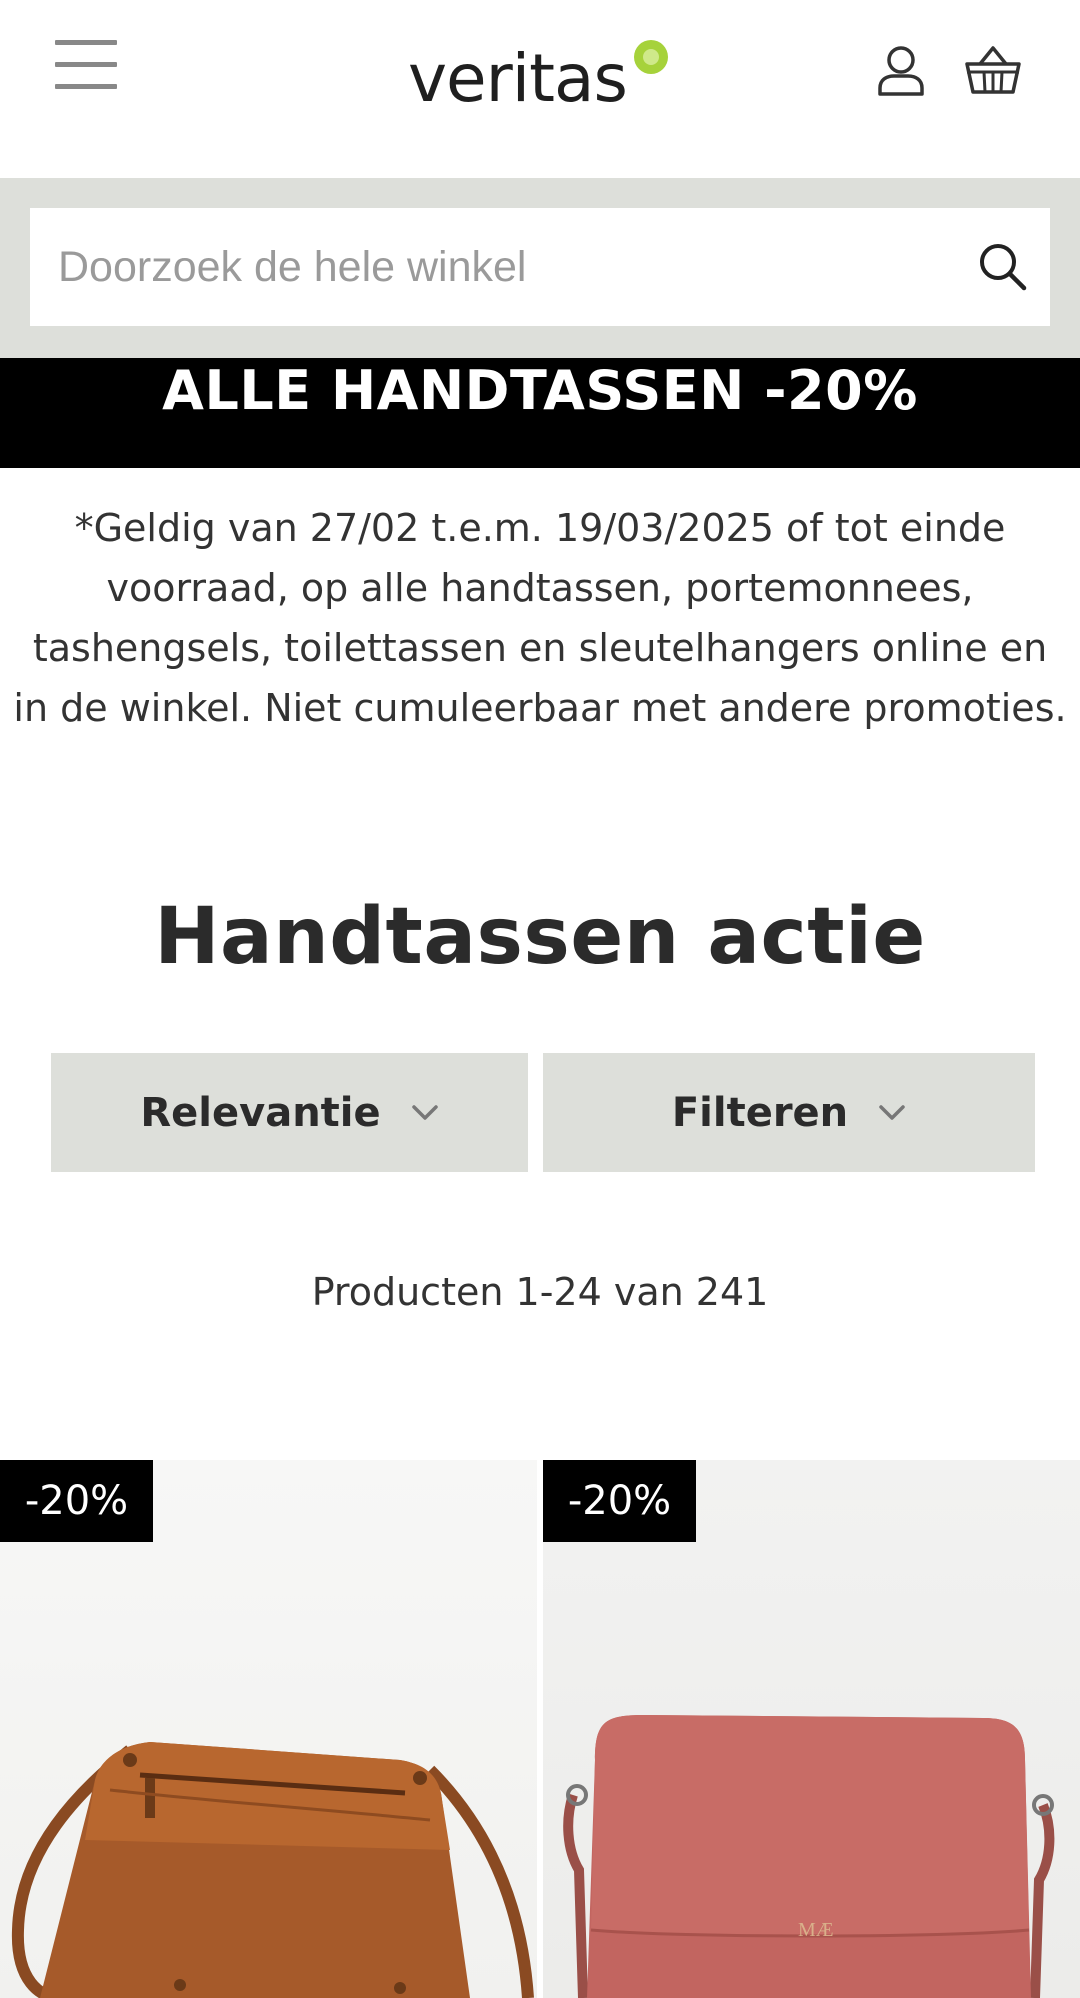 This screenshot has width=1080, height=1998. What do you see at coordinates (901, 70) in the screenshot?
I see `user-icon` at bounding box center [901, 70].